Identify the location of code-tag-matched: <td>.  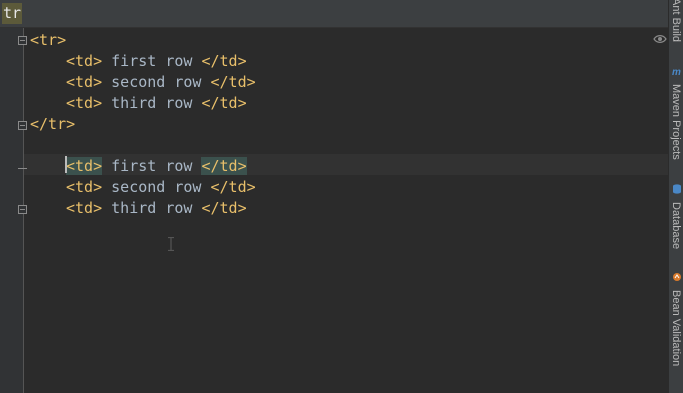
(84, 166).